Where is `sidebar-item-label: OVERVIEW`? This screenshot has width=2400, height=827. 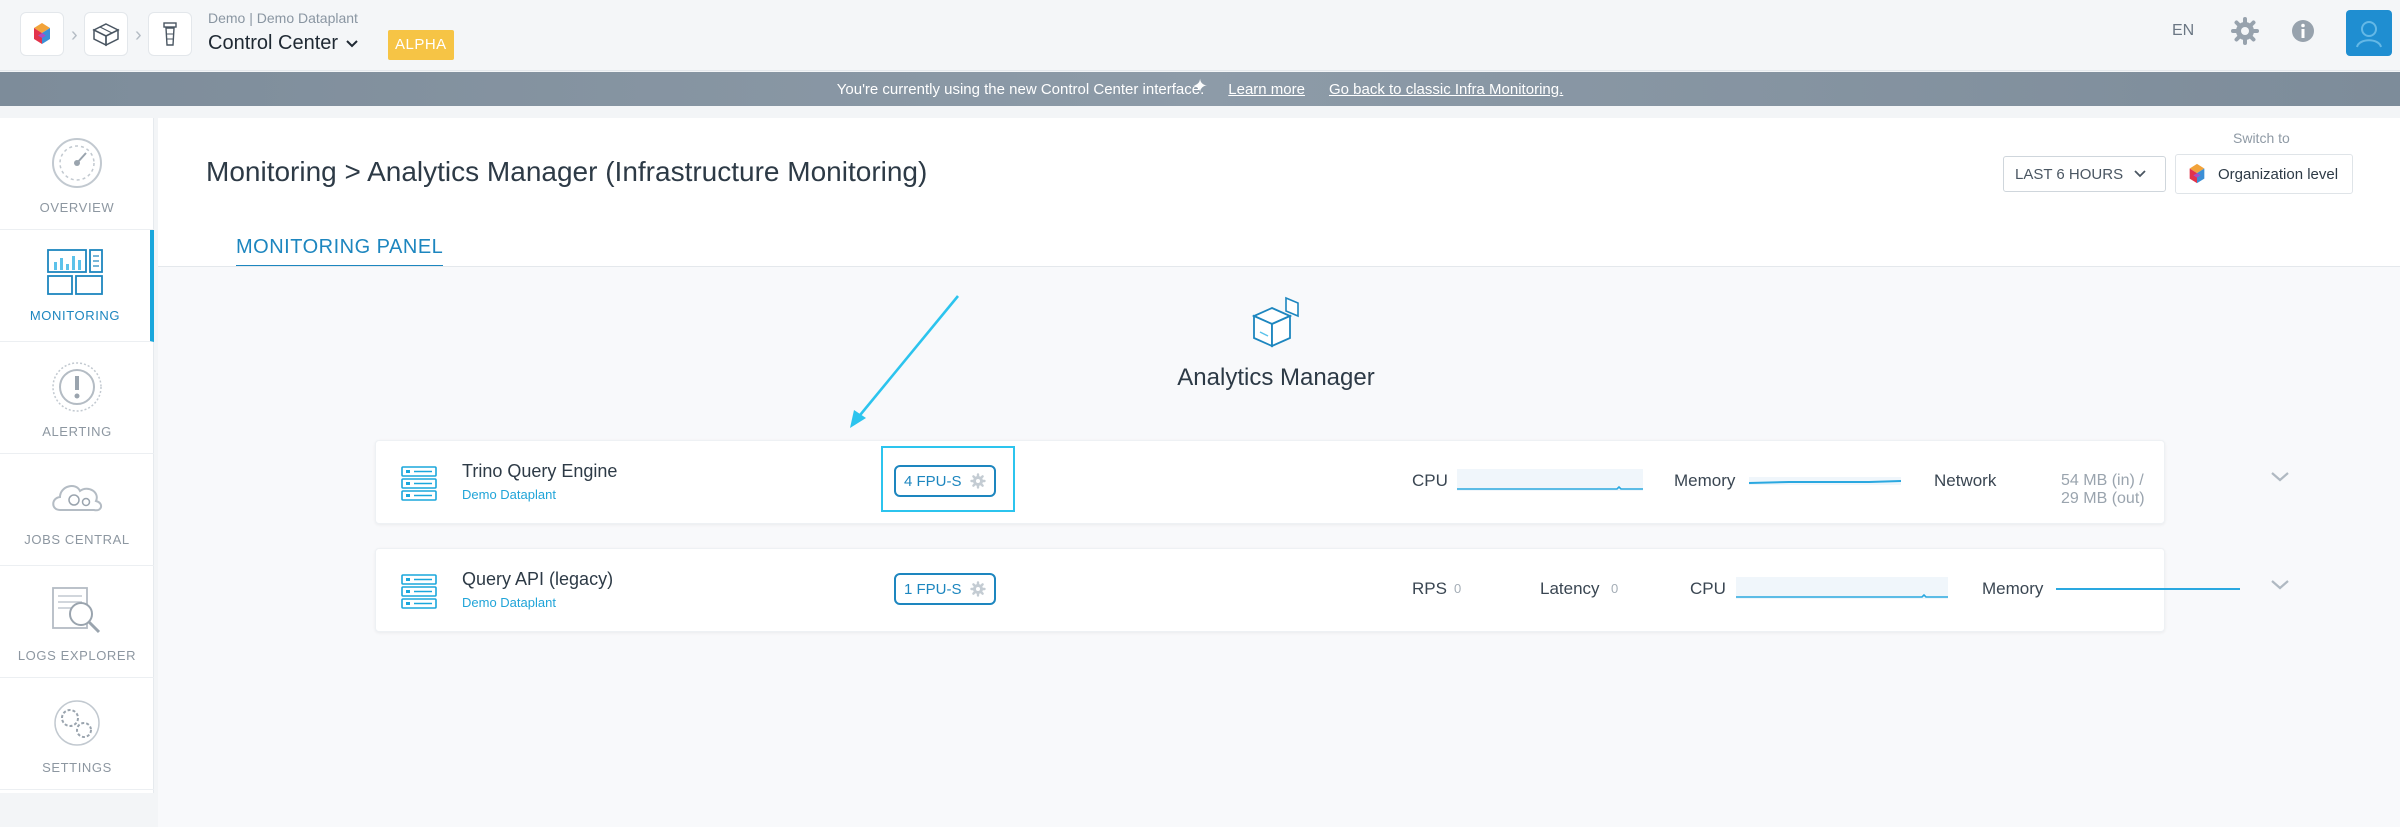
sidebar-item-label: OVERVIEW is located at coordinates (77, 207).